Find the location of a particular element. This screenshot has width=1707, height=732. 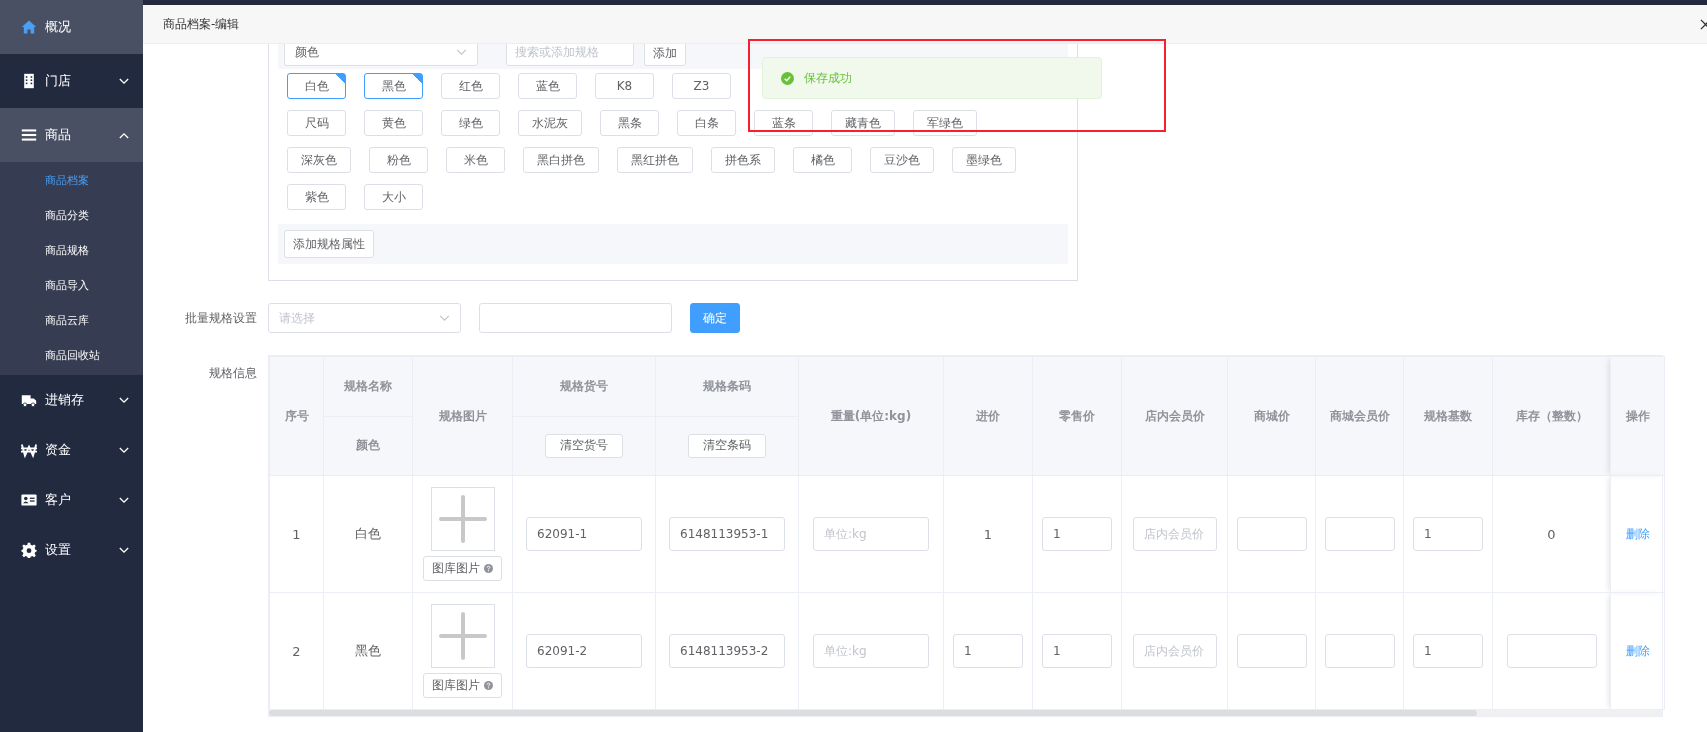

nav-item: 进销存 is located at coordinates (71, 400).